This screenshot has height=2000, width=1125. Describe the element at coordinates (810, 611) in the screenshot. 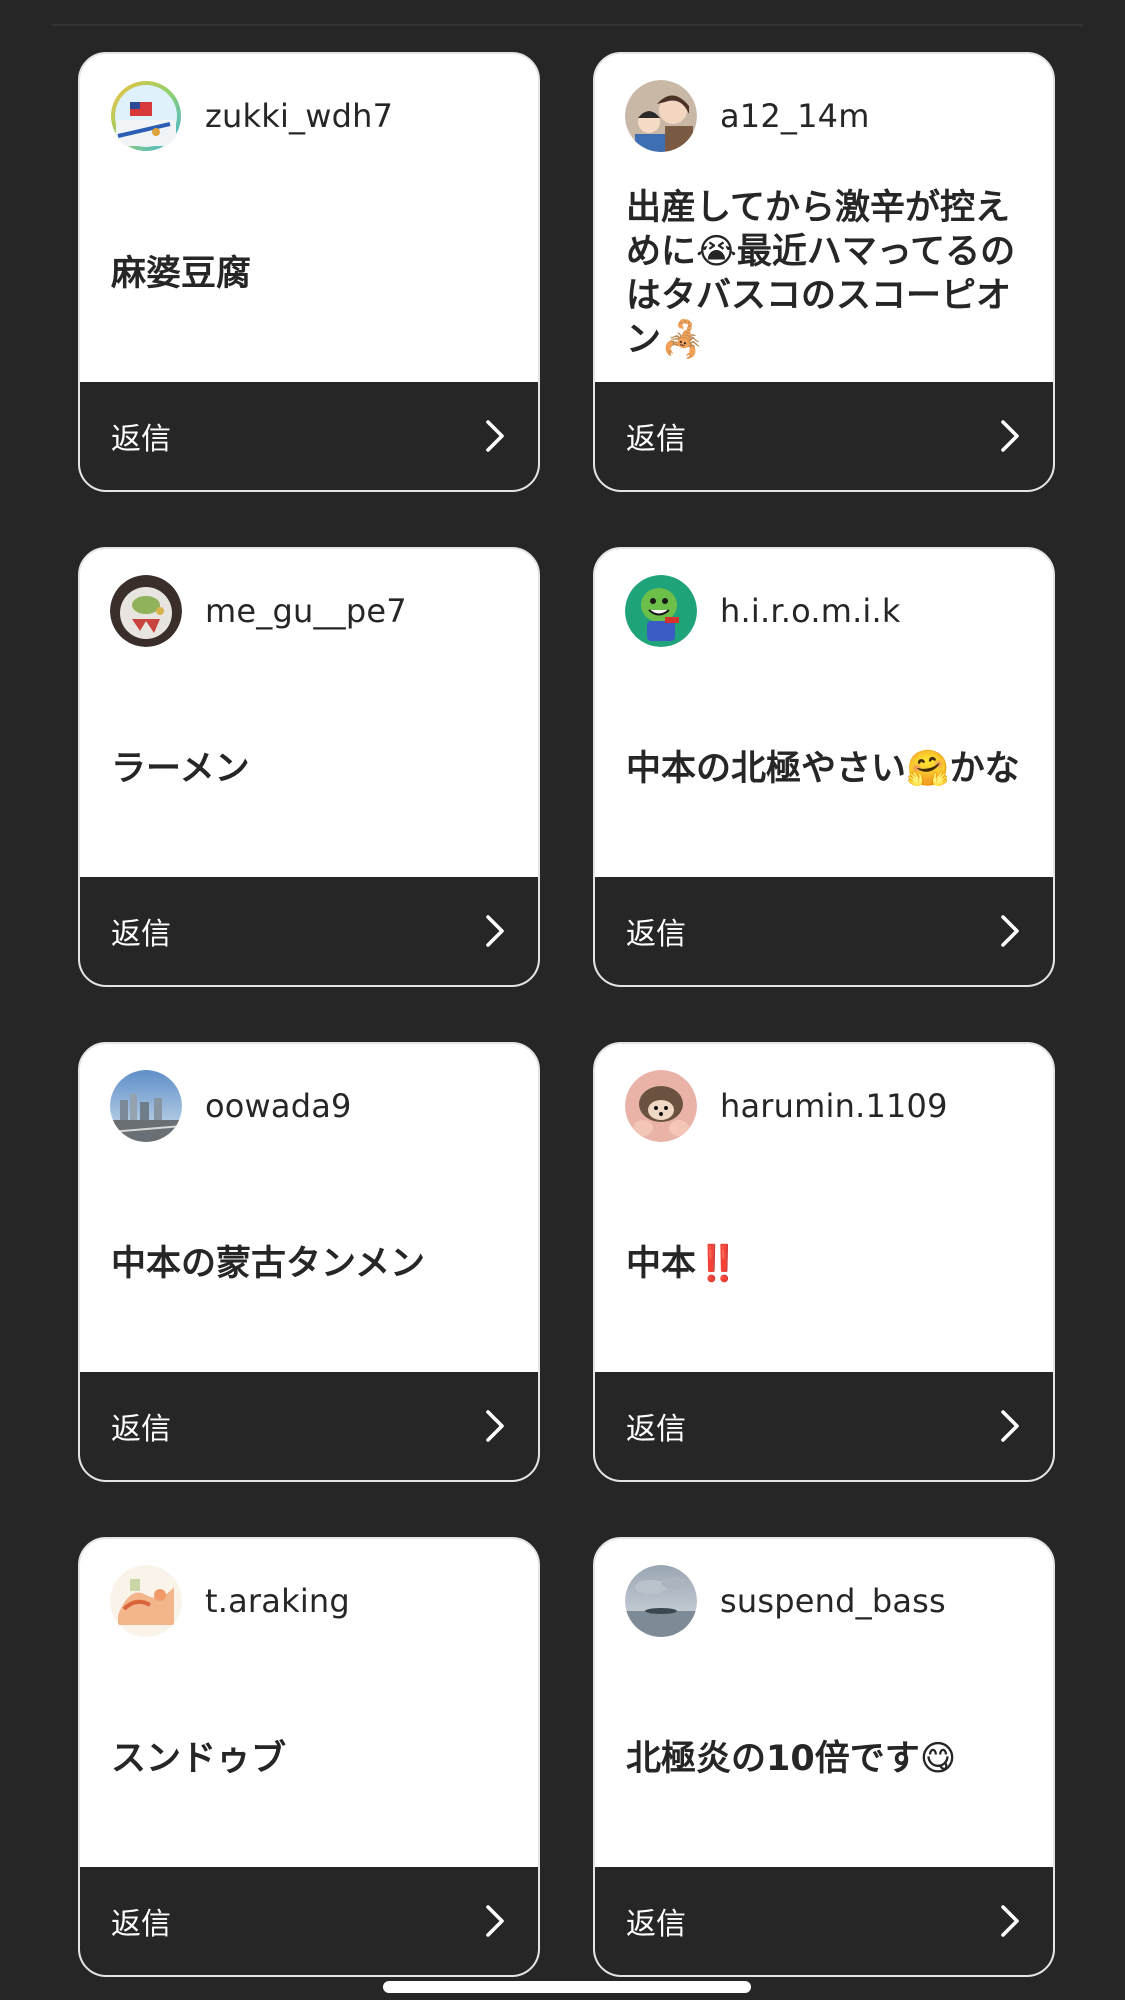

I see `username: h.i.r.o.m.i.k` at that location.